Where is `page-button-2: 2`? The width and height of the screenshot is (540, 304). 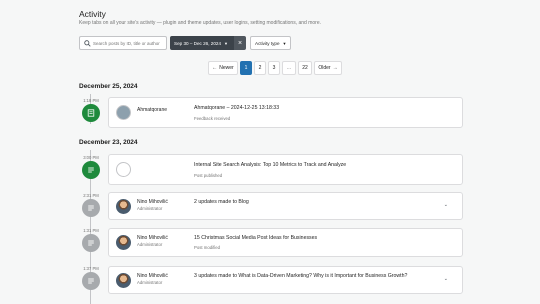
page-button-2: 2 is located at coordinates (260, 68).